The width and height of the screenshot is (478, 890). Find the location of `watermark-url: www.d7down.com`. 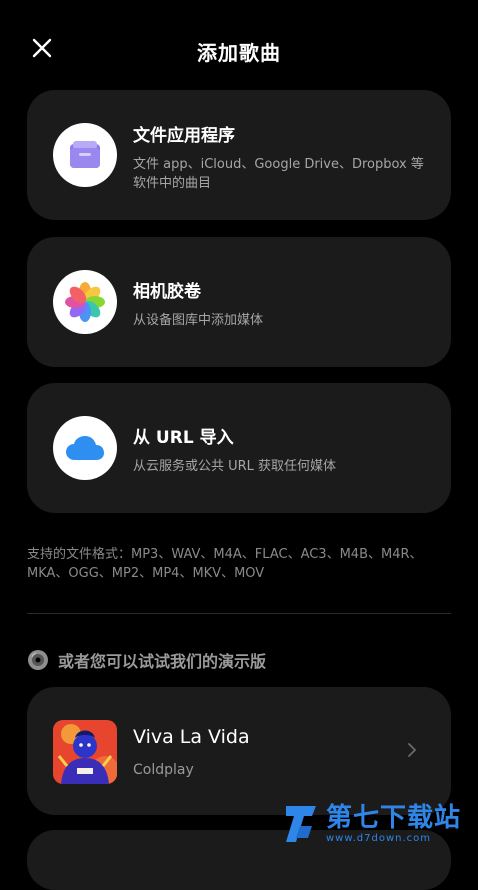

watermark-url: www.d7down.com is located at coordinates (379, 838).